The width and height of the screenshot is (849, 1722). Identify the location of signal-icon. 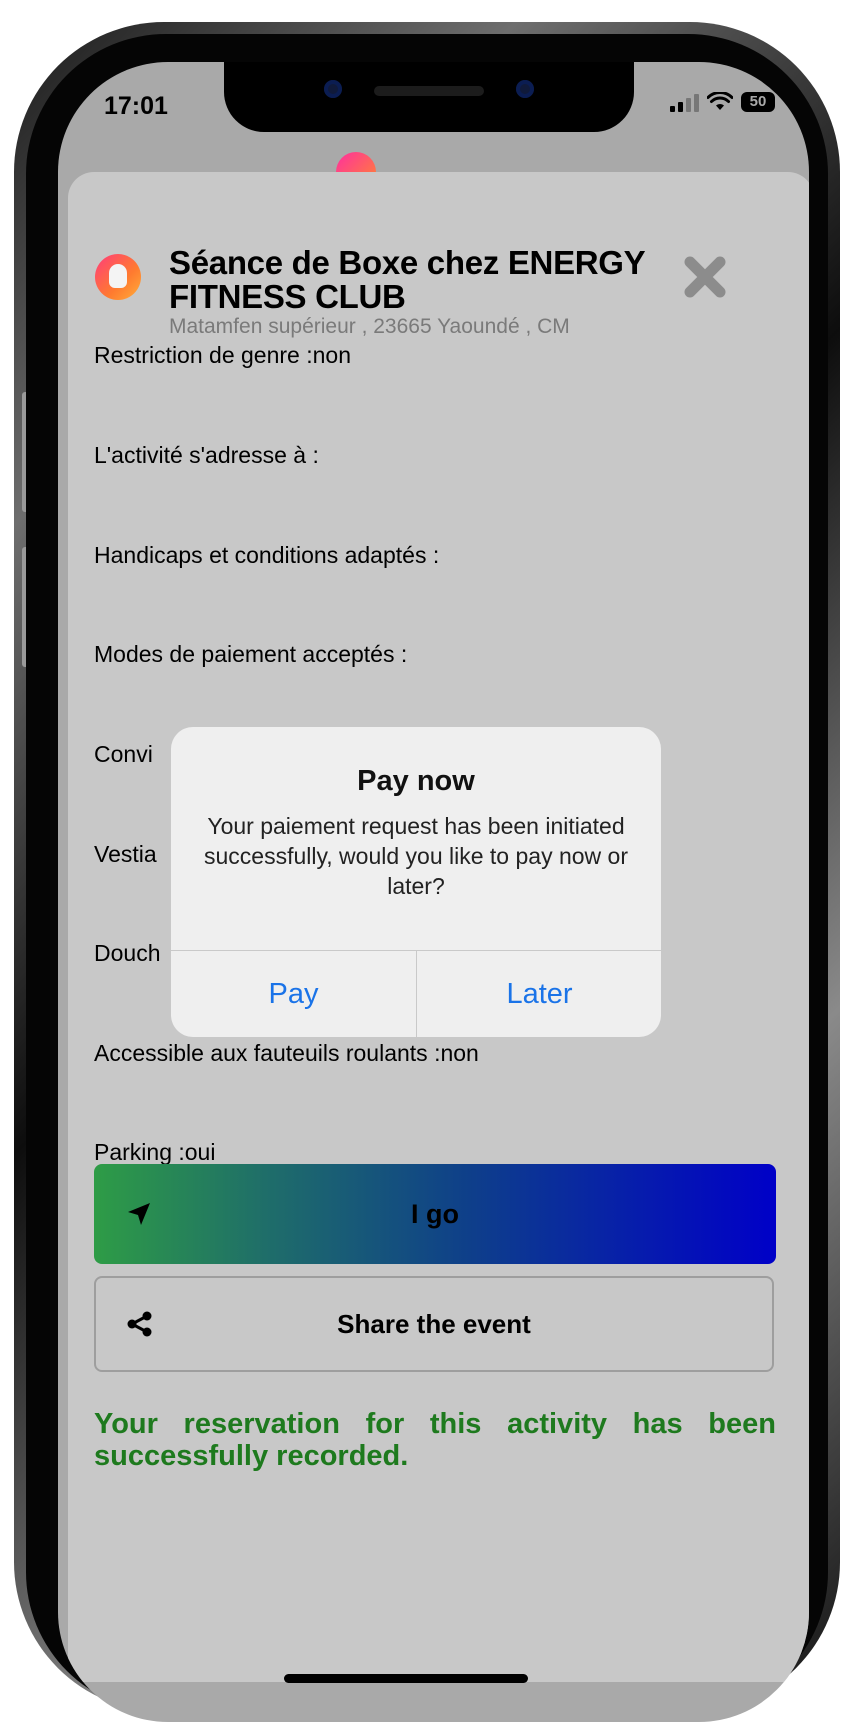
(684, 102).